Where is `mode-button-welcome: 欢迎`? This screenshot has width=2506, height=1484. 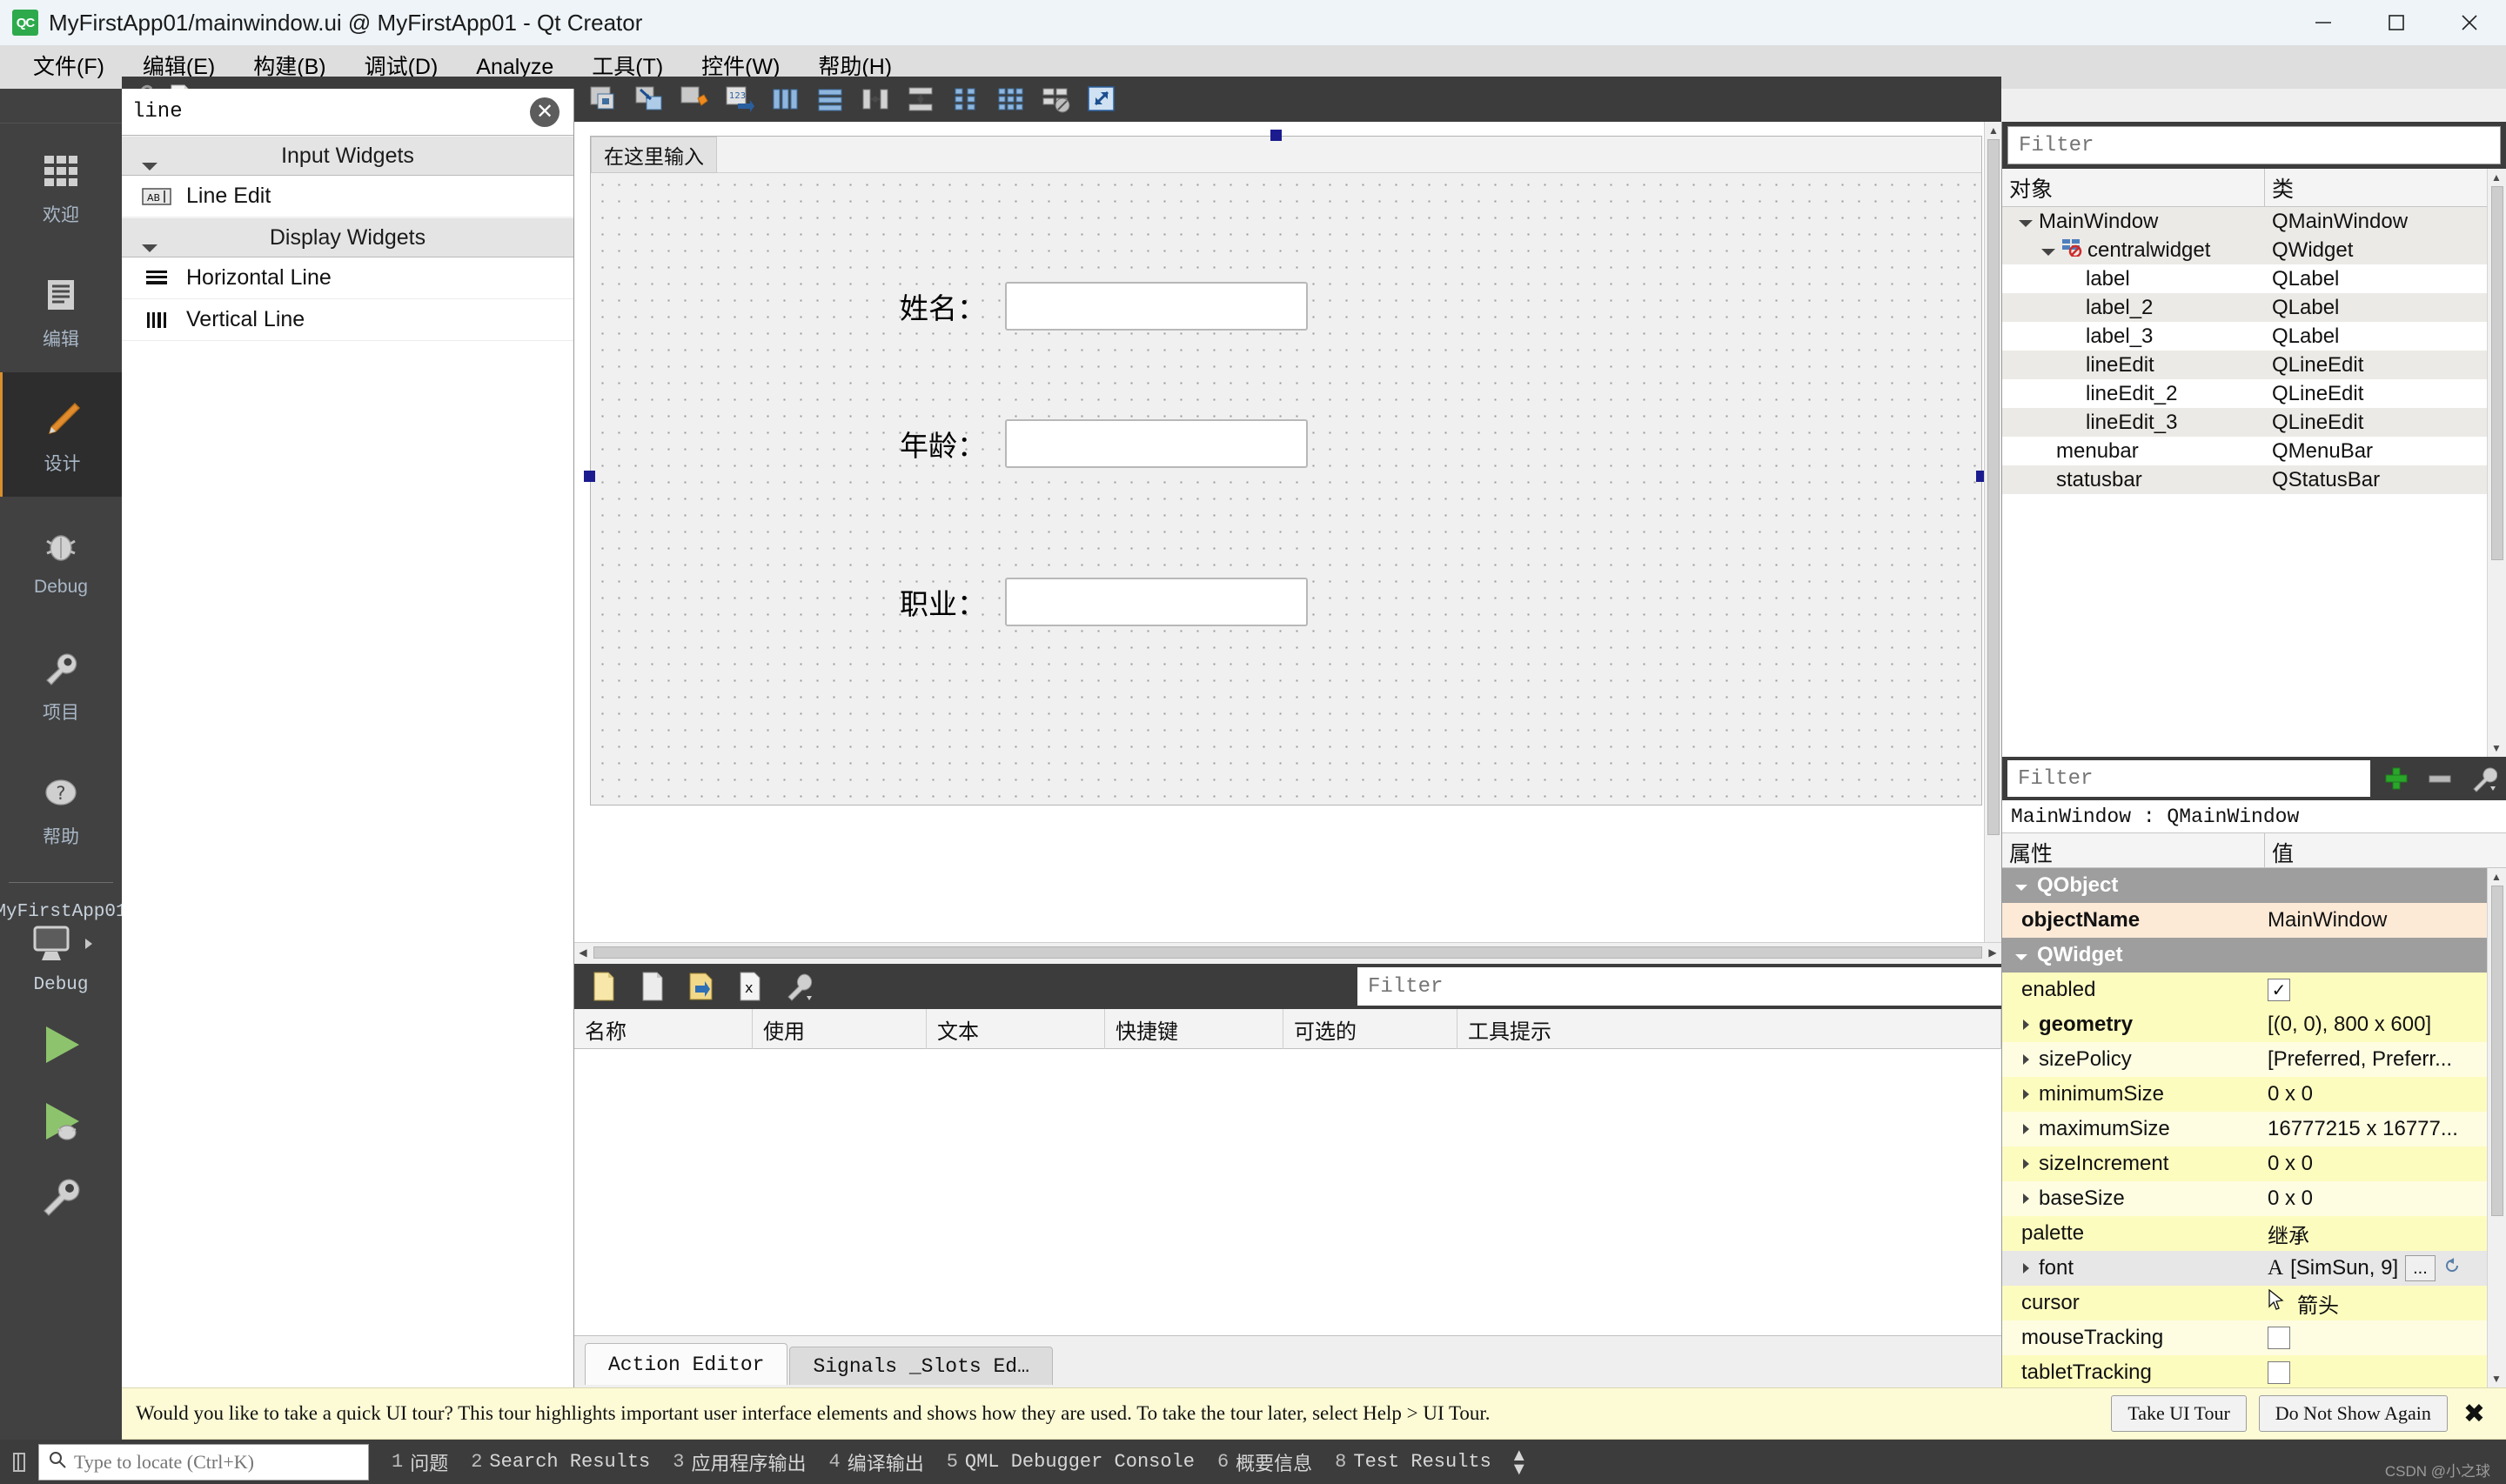
mode-button-welcome: 欢迎 is located at coordinates (61, 186).